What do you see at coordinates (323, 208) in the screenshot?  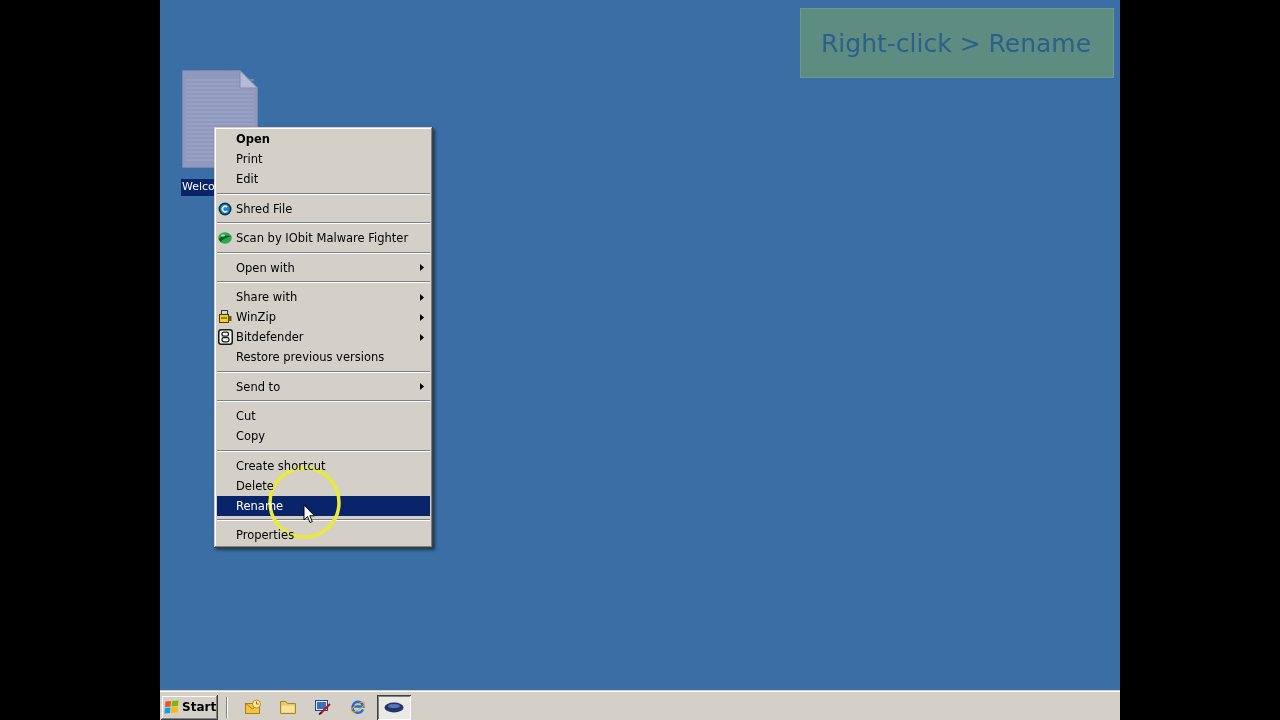 I see `menu-item: Shred File` at bounding box center [323, 208].